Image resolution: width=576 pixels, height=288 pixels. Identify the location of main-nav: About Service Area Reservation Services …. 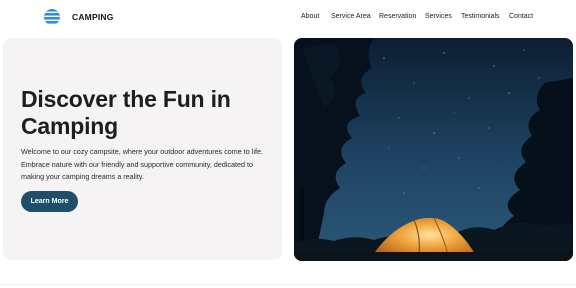
(288, 19).